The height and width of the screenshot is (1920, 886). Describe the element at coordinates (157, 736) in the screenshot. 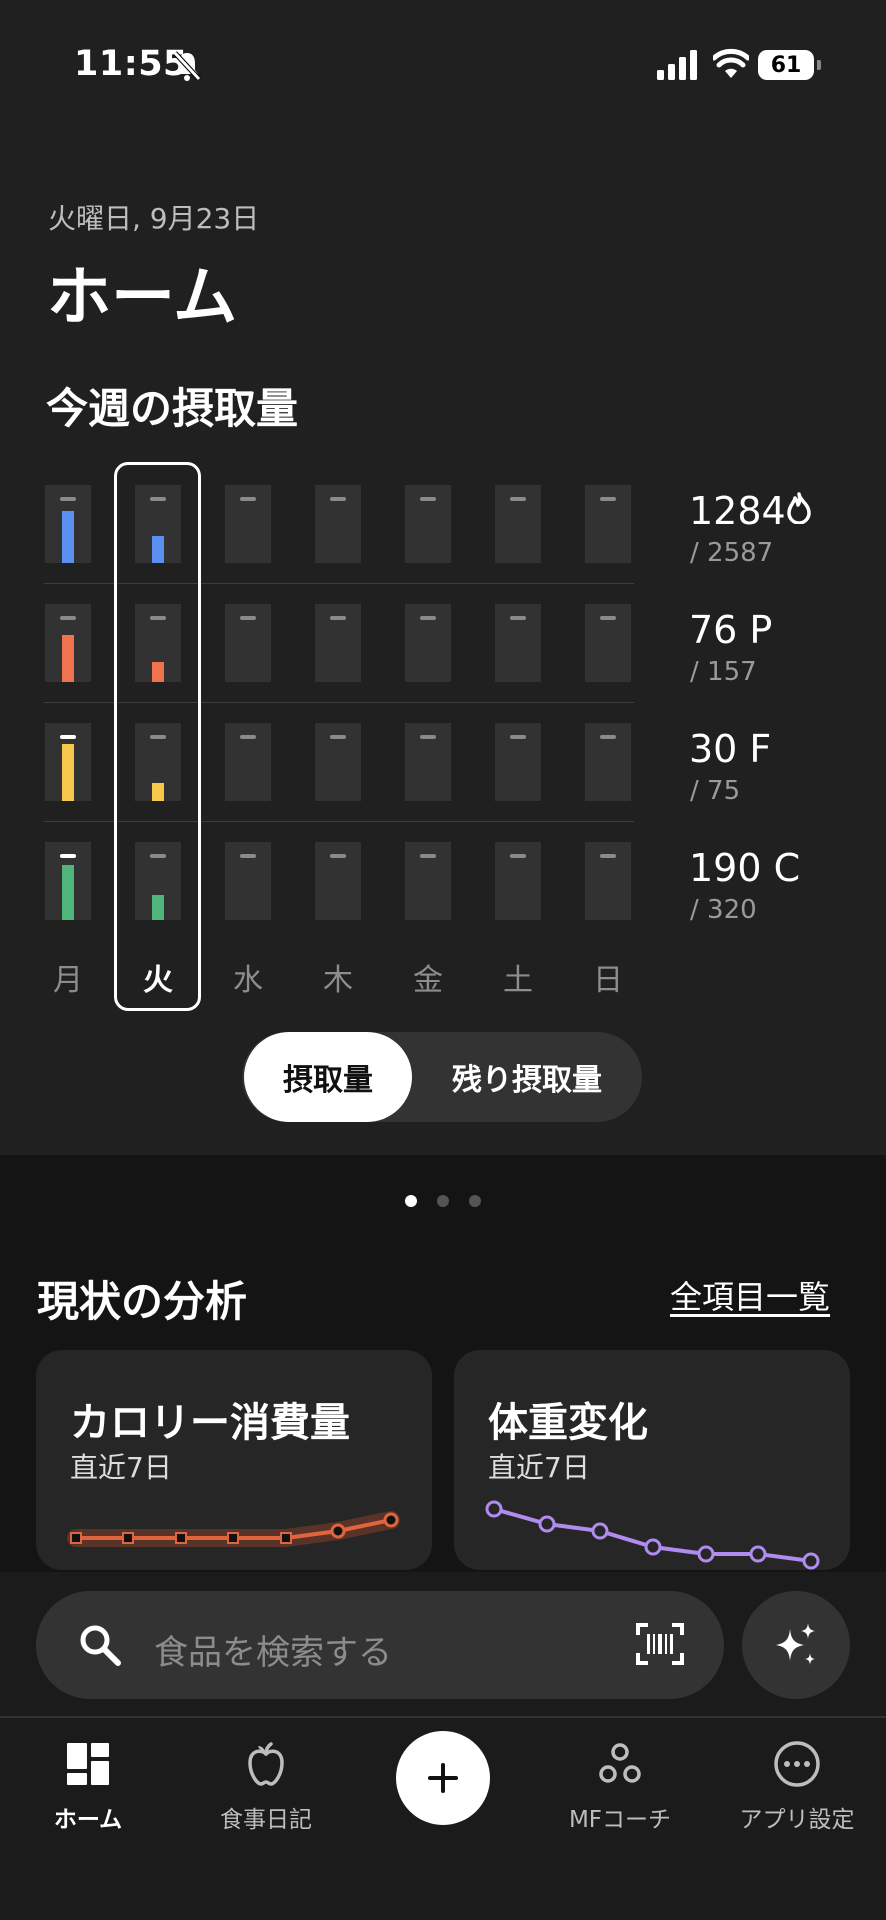

I see `selected-day-highlight` at that location.